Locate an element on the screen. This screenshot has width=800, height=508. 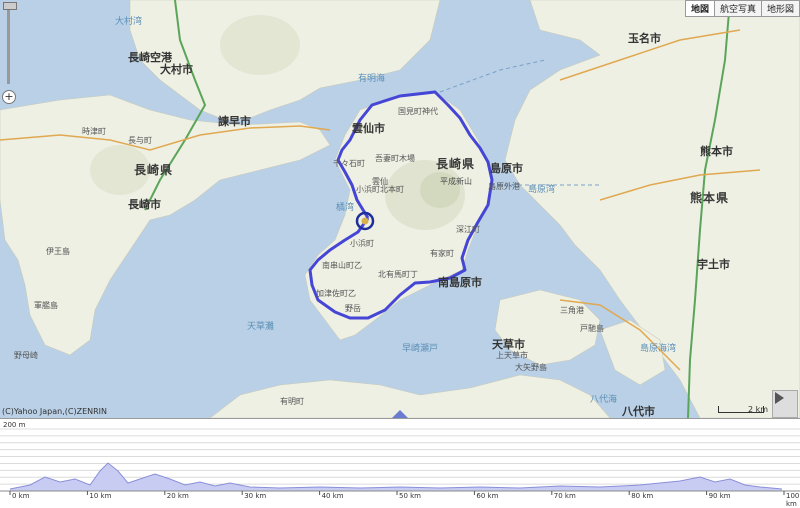
label-place: 雲仙 is located at coordinates (380, 181).